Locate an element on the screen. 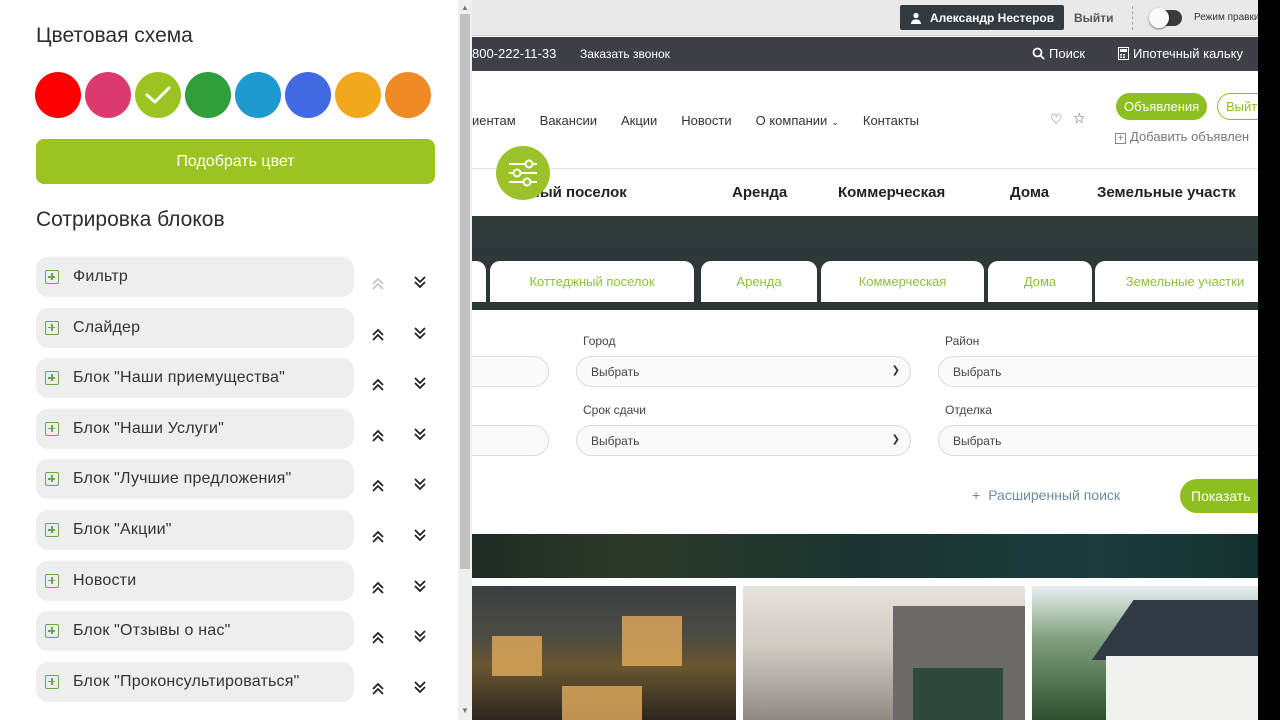 The image size is (1280, 720). tab-rent: Аренда is located at coordinates (759, 281).